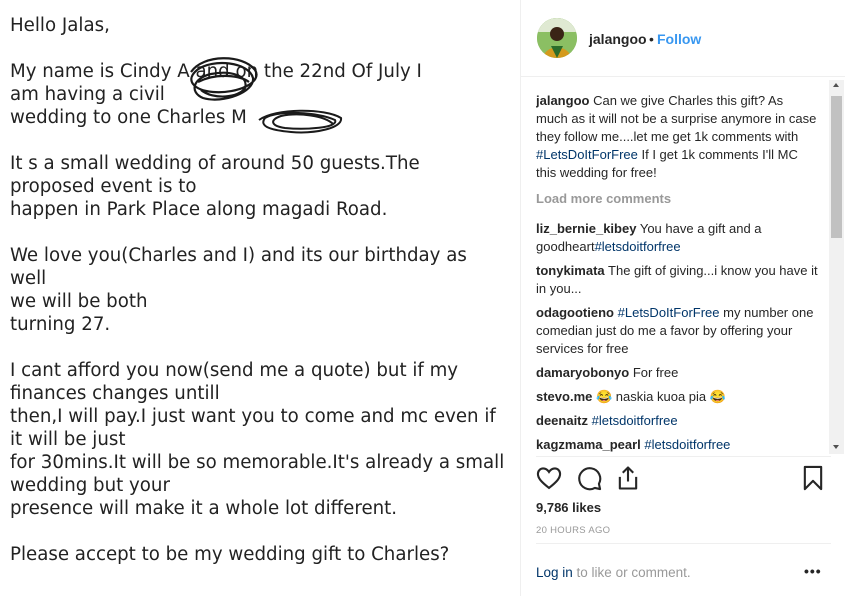 The image size is (845, 596). Describe the element at coordinates (300, 121) in the screenshot. I see `redaction-scribble-groom` at that location.